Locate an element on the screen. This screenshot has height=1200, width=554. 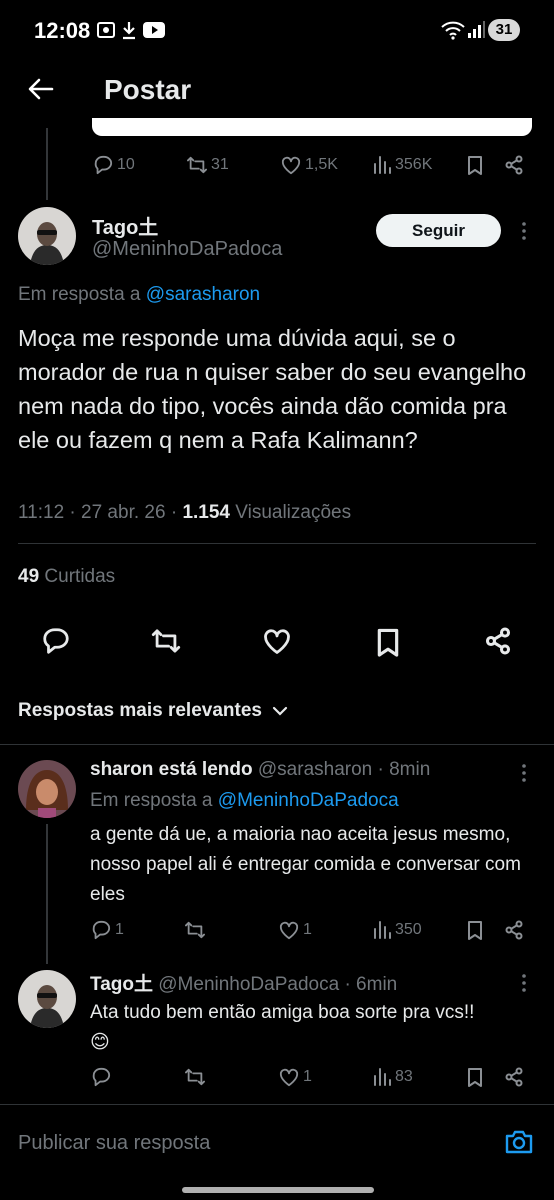
previous-post-card-edge is located at coordinates (312, 127).